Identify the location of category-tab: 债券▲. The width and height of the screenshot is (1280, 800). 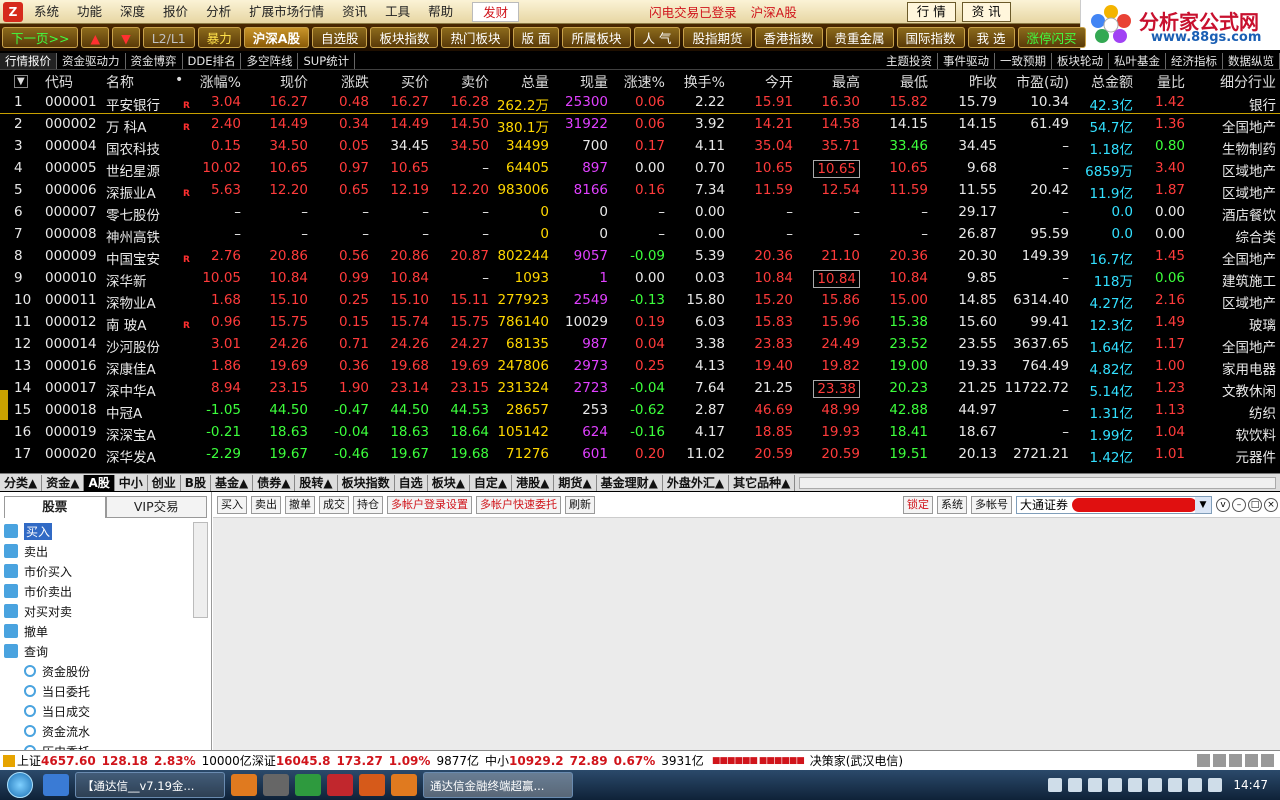
(274, 482).